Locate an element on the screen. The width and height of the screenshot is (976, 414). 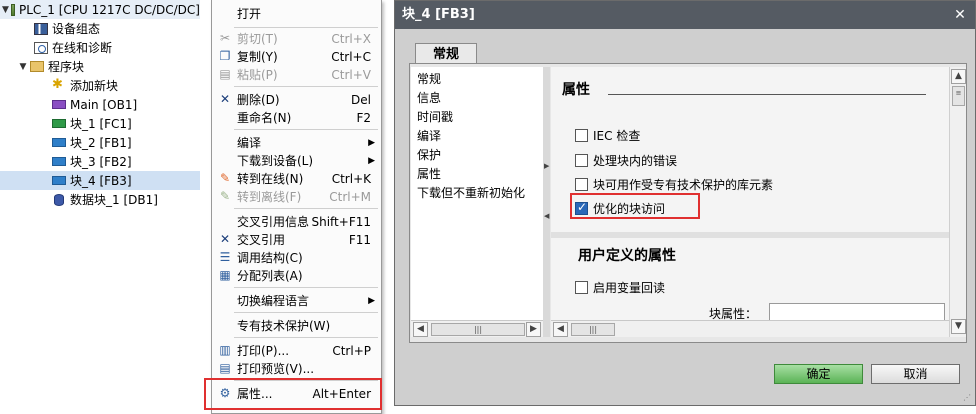
nav-horizontal-scrollbar: ◀ ||| ▶ is located at coordinates (477, 328).